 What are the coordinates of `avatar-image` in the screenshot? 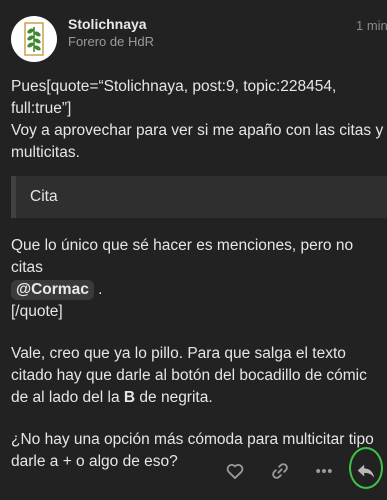 It's located at (34, 39).